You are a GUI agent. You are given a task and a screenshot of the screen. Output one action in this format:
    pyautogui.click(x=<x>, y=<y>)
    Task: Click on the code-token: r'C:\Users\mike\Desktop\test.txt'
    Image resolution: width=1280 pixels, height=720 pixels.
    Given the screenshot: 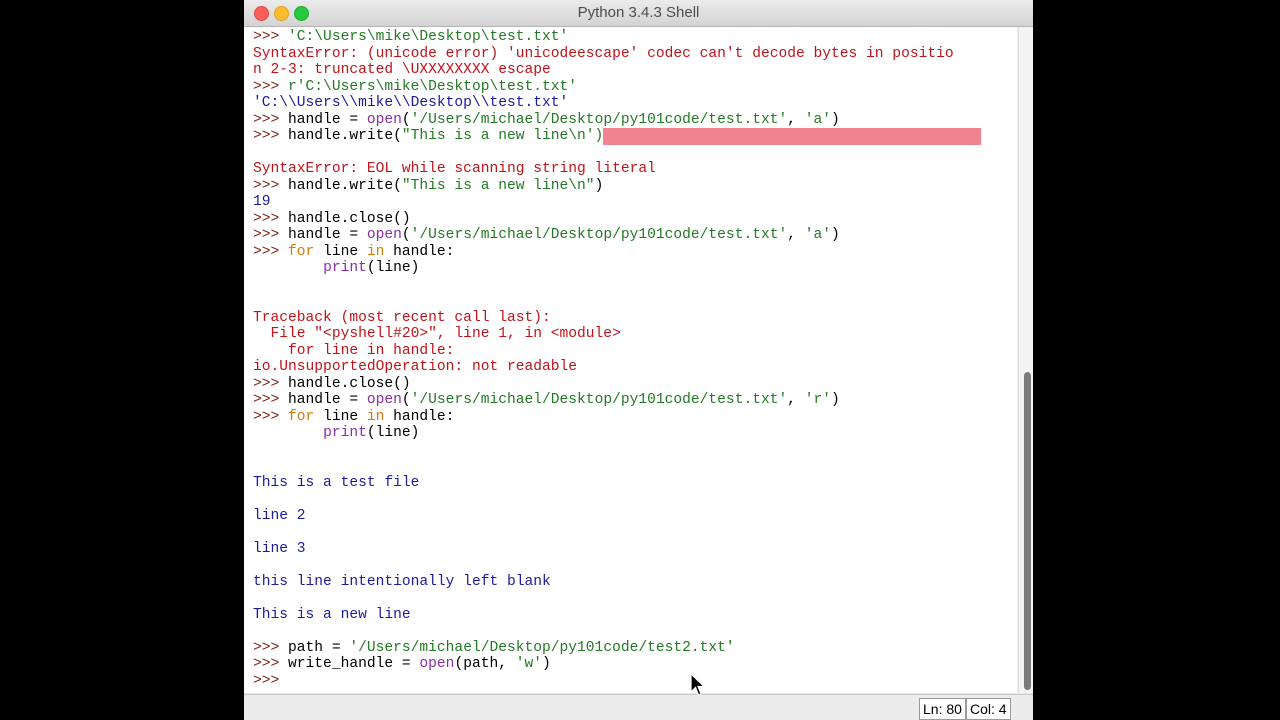 What is the action you would take?
    pyautogui.click(x=433, y=86)
    